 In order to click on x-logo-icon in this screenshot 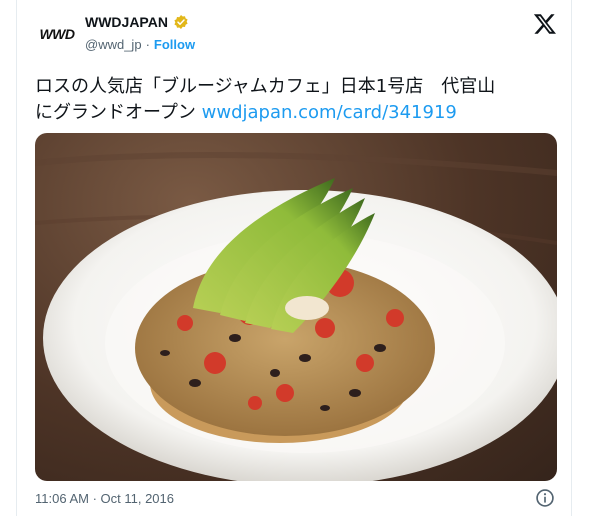, I will do `click(545, 24)`.